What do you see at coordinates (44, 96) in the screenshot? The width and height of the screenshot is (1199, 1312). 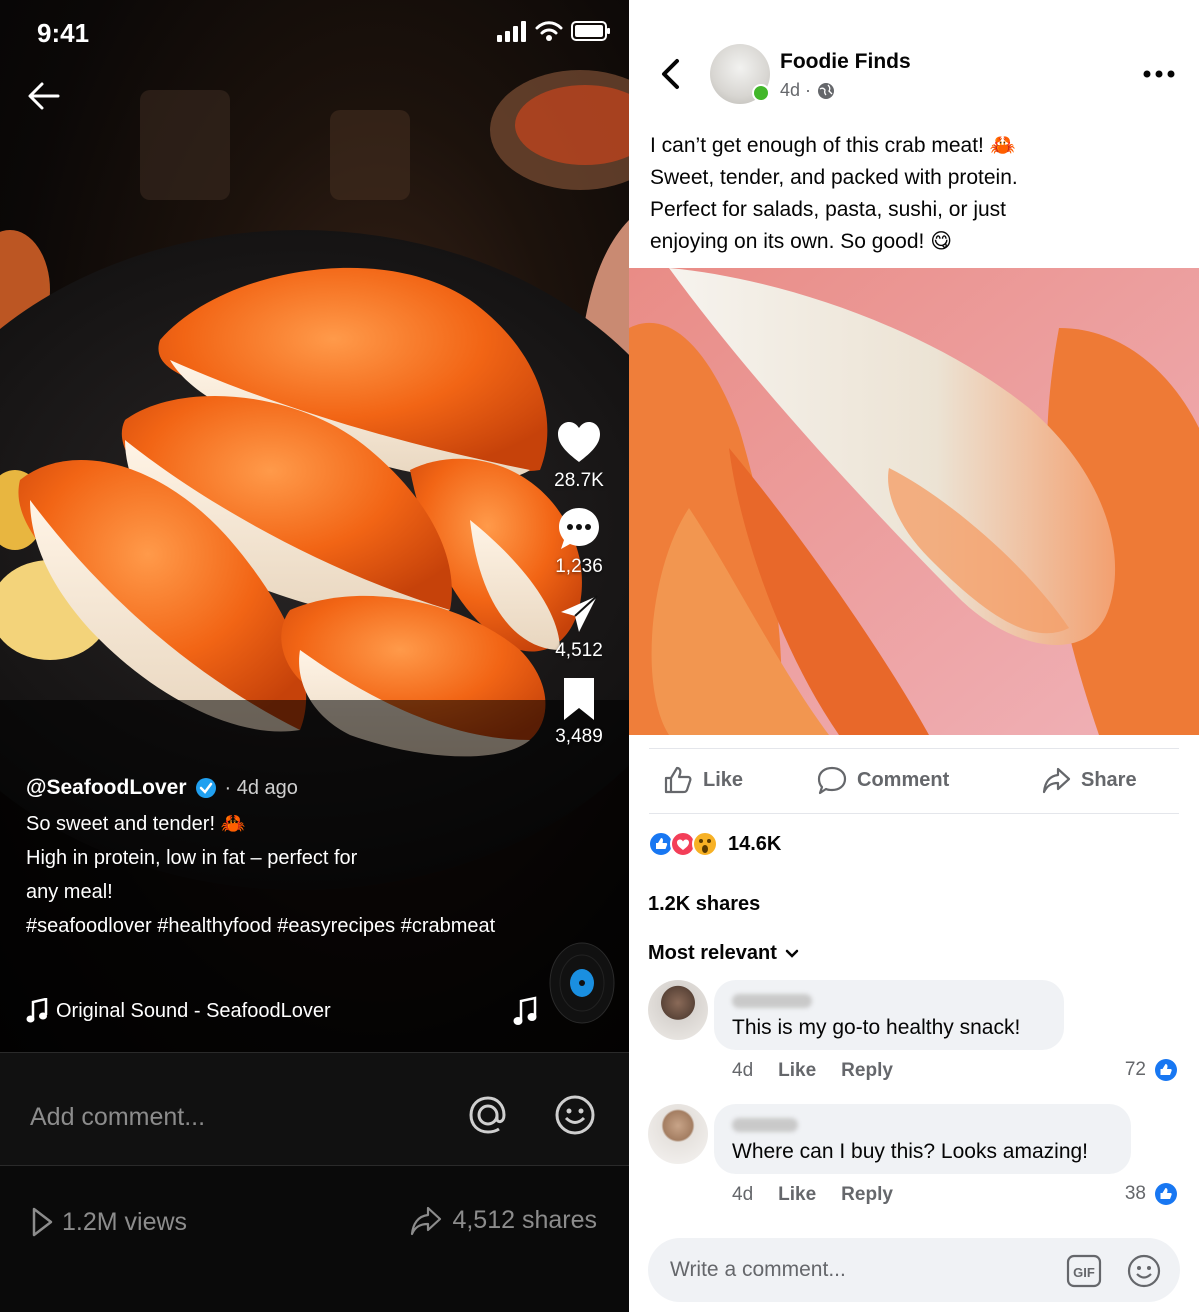 I see `back-arrow-icon` at bounding box center [44, 96].